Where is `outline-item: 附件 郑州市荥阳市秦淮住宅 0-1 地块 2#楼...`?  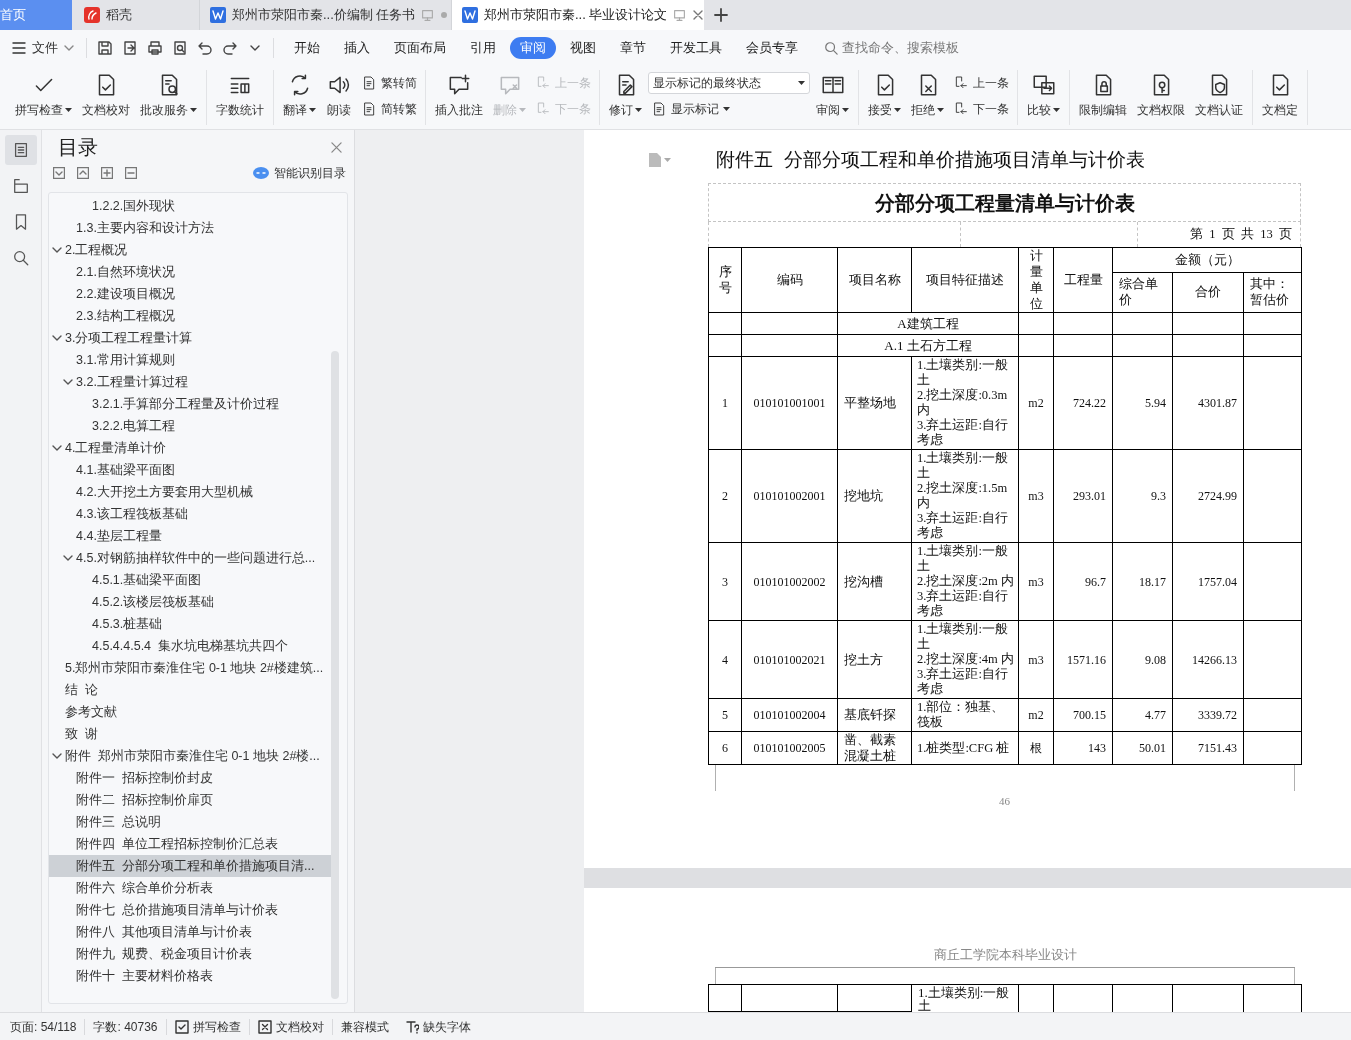 outline-item: 附件 郑州市荥阳市秦淮住宅 0-1 地块 2#楼... is located at coordinates (190, 756).